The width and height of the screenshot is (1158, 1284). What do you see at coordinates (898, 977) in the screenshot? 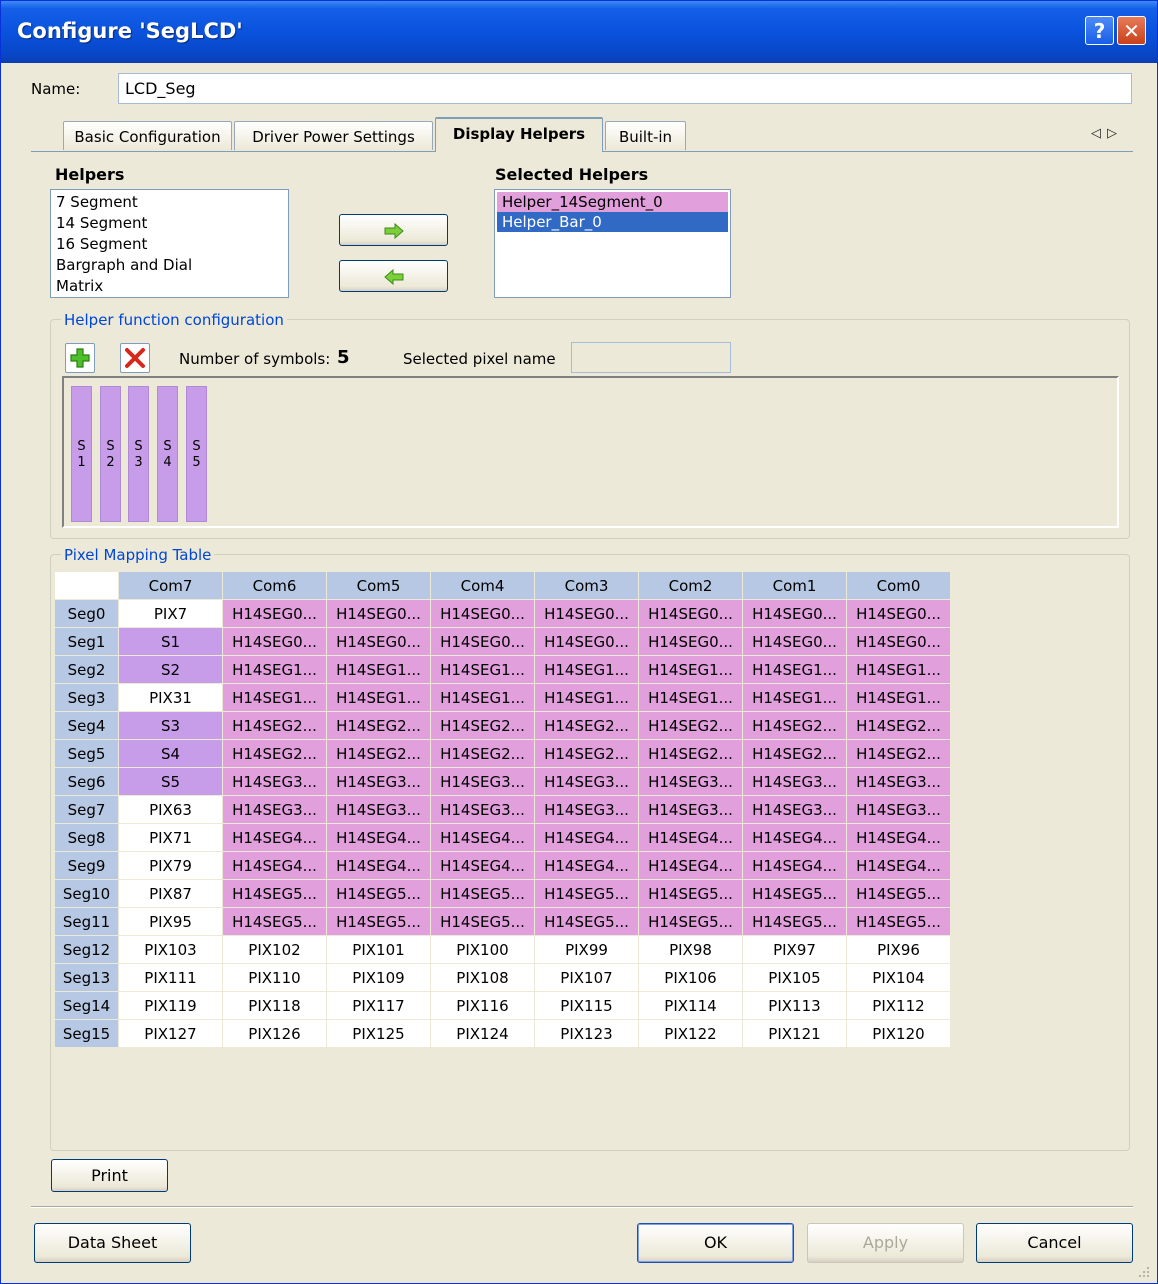
I see `table-cell: PIX104` at bounding box center [898, 977].